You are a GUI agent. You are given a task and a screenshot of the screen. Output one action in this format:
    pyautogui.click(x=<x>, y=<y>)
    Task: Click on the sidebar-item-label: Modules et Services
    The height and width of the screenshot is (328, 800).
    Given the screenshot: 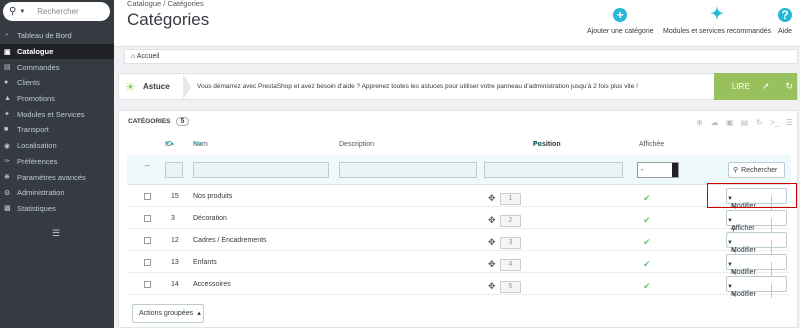 What is the action you would take?
    pyautogui.click(x=51, y=114)
    